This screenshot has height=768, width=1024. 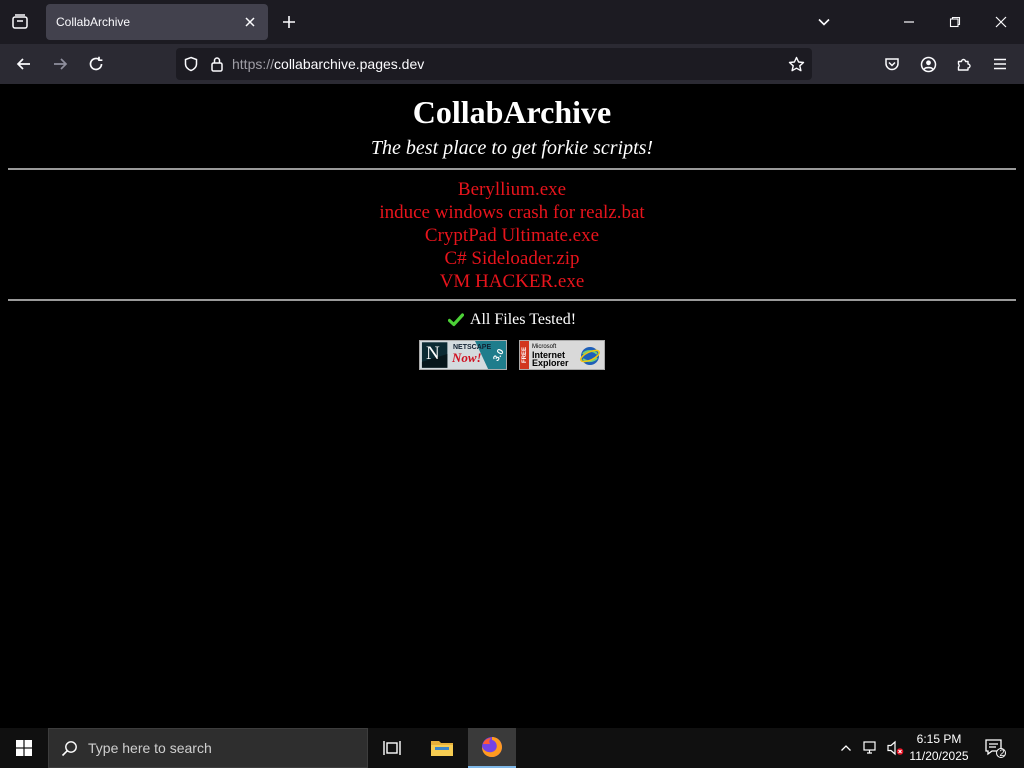 I want to click on back-button, so click(x=24, y=64).